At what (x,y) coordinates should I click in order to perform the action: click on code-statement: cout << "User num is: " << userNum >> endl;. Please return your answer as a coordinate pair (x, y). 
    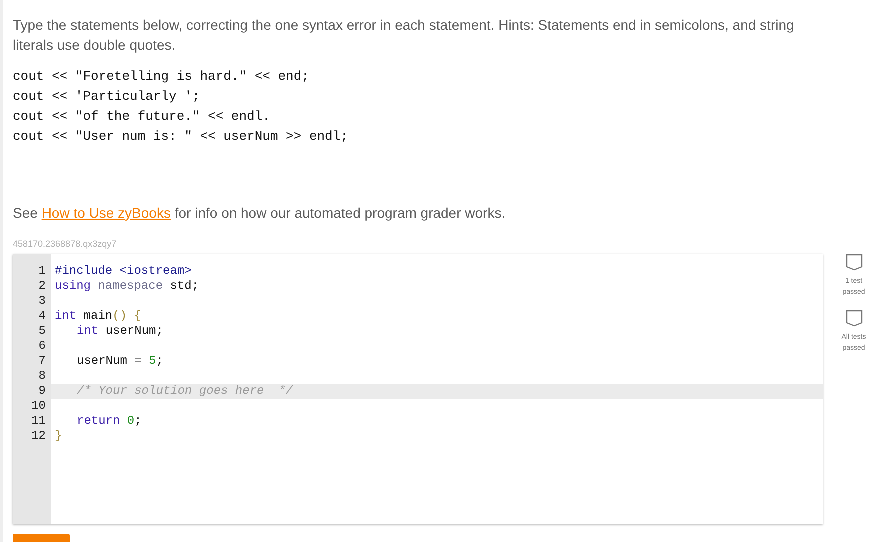
    Looking at the image, I should click on (181, 137).